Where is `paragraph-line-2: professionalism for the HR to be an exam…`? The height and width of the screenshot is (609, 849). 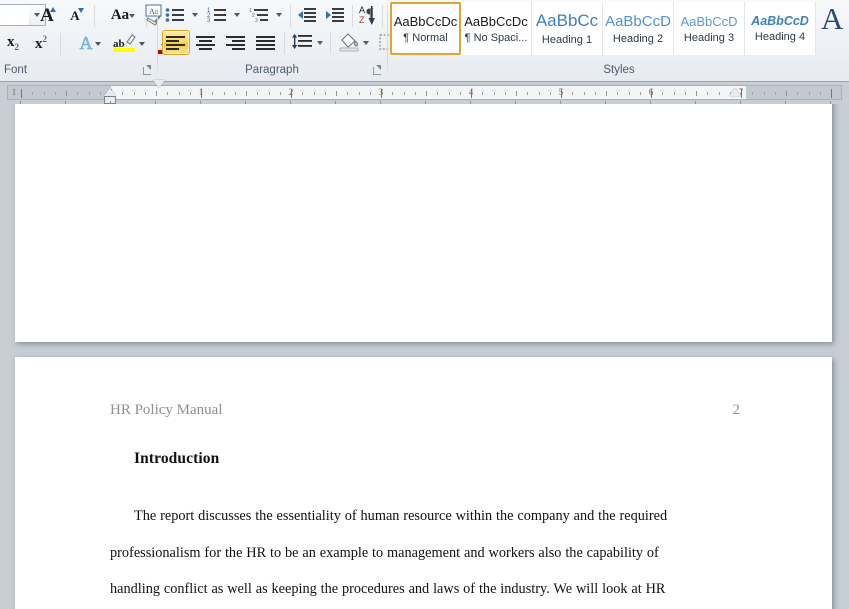
paragraph-line-2: professionalism for the HR to be an exam… is located at coordinates (384, 552).